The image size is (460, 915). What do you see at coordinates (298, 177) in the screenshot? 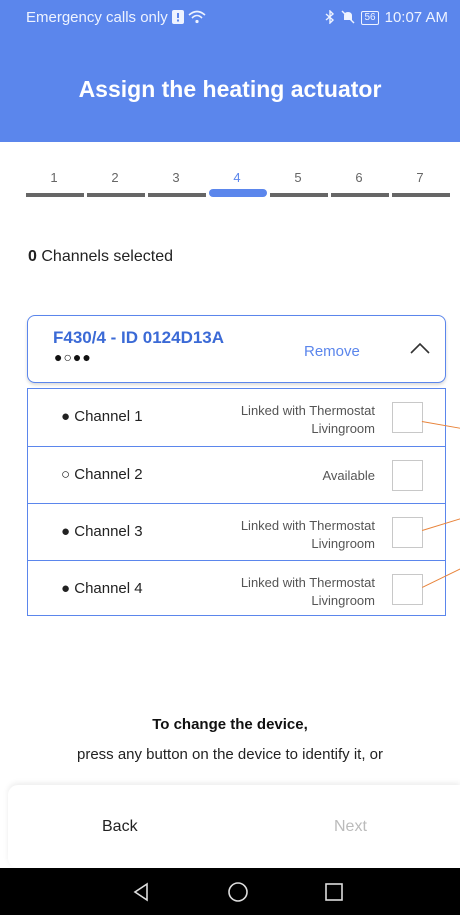
I see `step-number: 5` at bounding box center [298, 177].